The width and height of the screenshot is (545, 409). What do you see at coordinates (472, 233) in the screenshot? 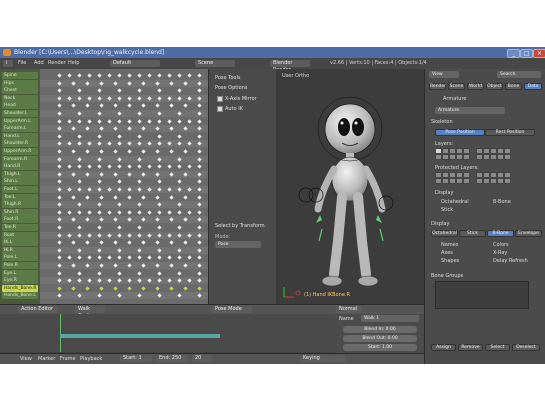
I see `stick-button: Stick` at bounding box center [472, 233].